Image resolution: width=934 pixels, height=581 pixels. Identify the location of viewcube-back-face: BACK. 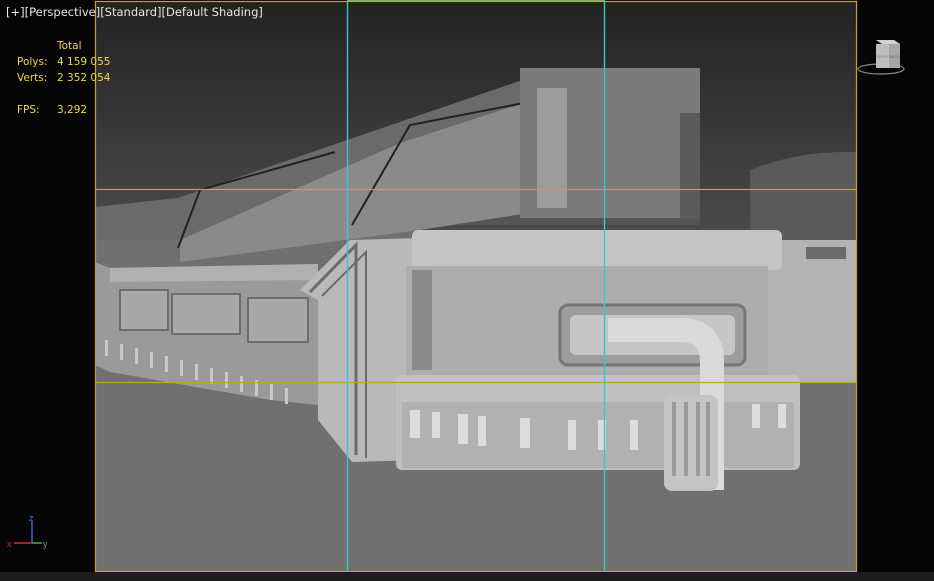
(894, 56).